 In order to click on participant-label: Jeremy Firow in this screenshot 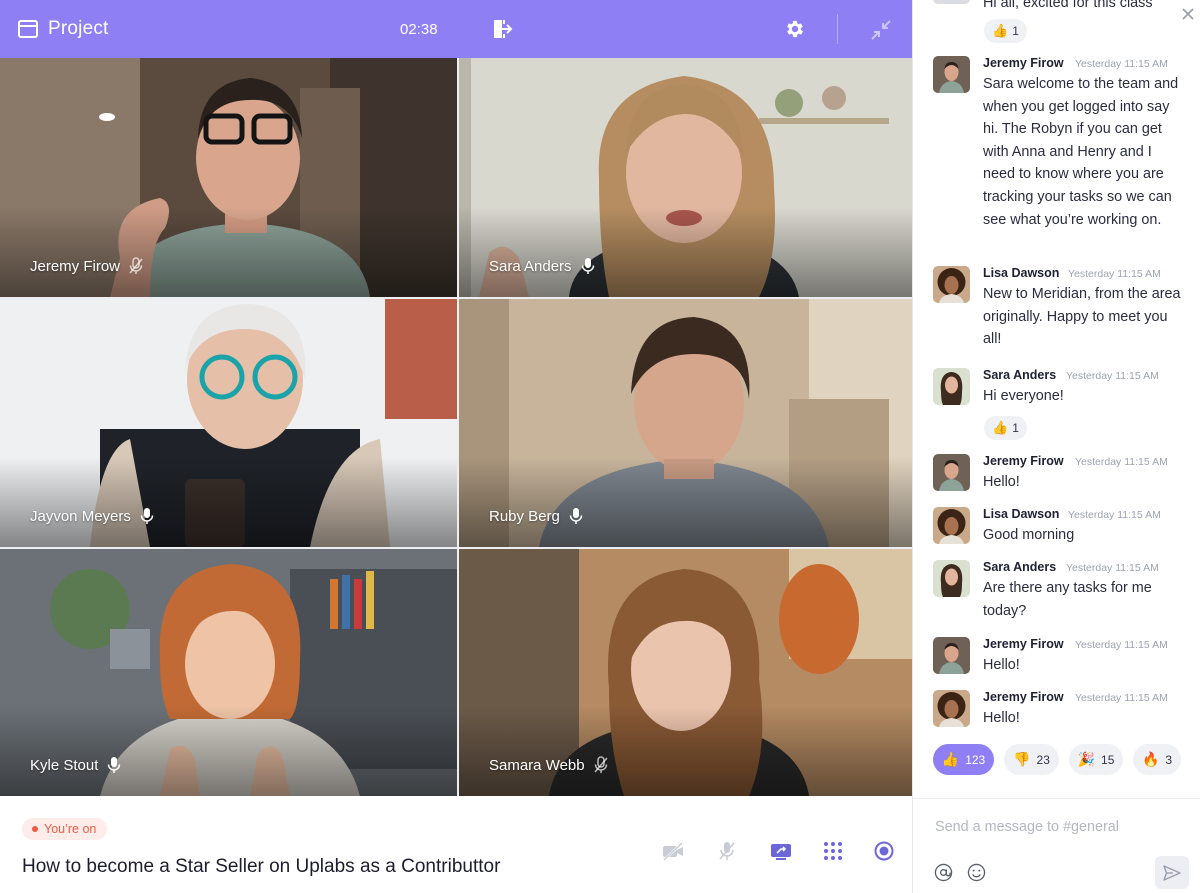, I will do `click(87, 266)`.